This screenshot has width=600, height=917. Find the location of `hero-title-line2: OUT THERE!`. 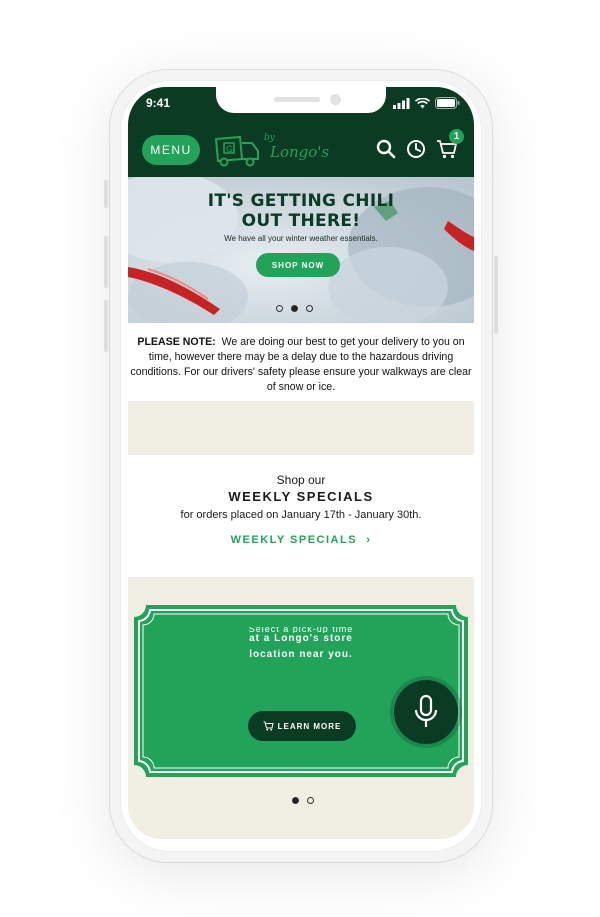

hero-title-line2: OUT THERE! is located at coordinates (301, 221).